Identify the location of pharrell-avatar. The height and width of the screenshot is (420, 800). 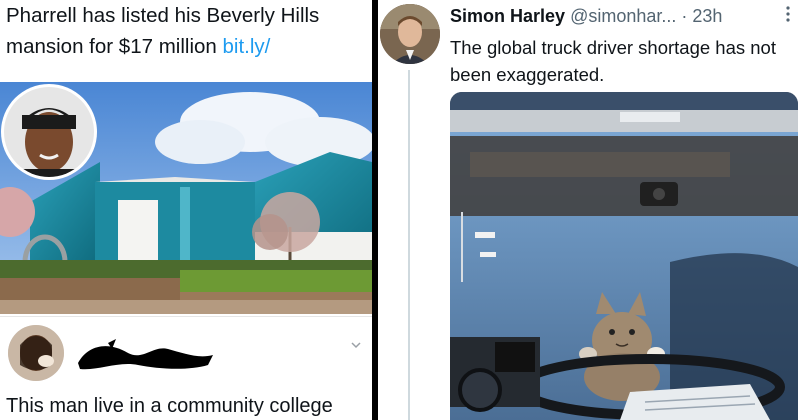
(49, 132).